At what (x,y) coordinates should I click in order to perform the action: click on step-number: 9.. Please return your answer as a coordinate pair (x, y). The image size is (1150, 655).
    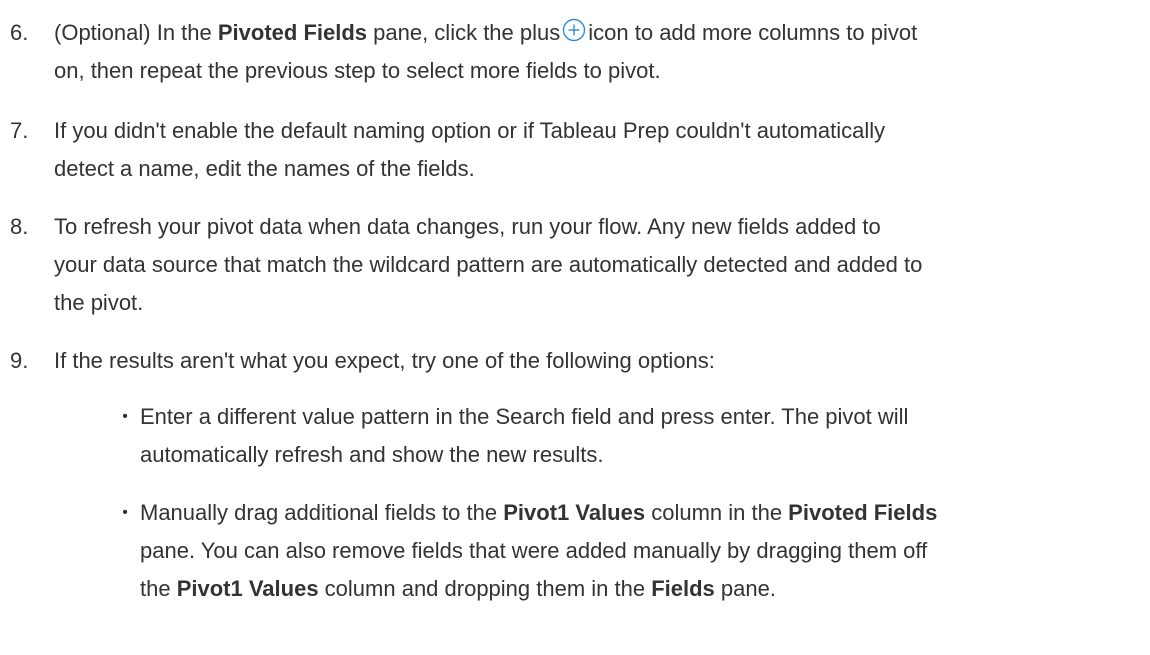
    Looking at the image, I should click on (19, 360).